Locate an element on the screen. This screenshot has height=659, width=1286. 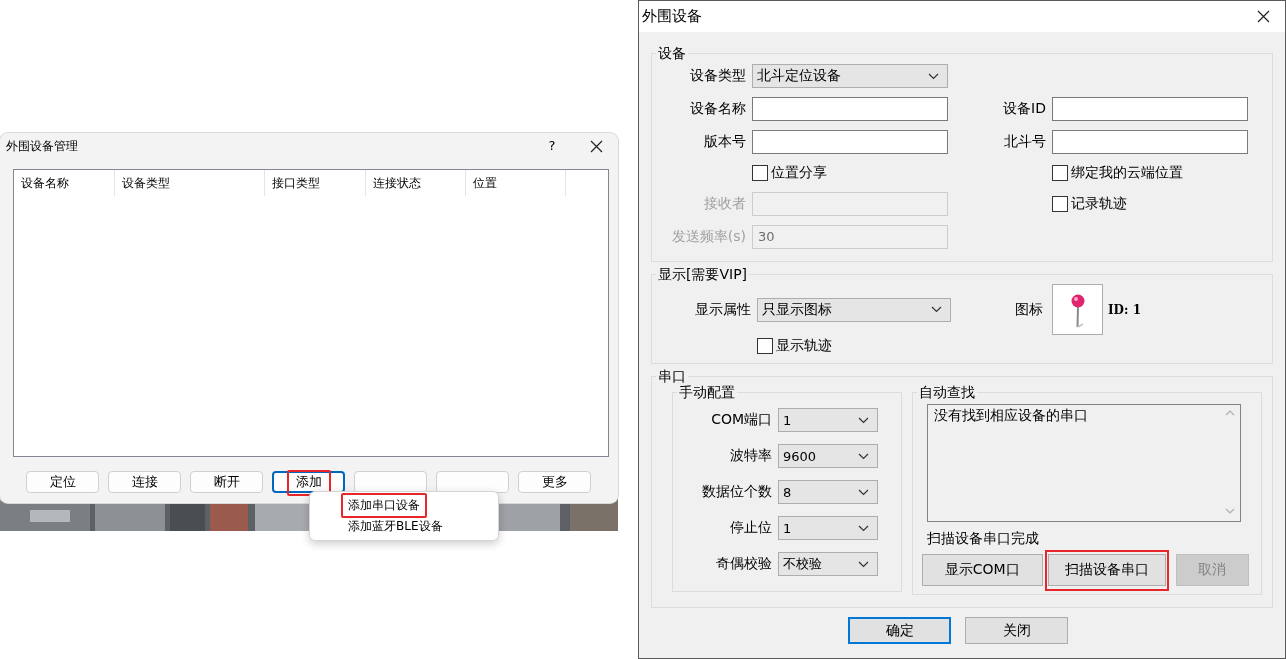
checkbox-label: 记录轨迹 is located at coordinates (1099, 204).